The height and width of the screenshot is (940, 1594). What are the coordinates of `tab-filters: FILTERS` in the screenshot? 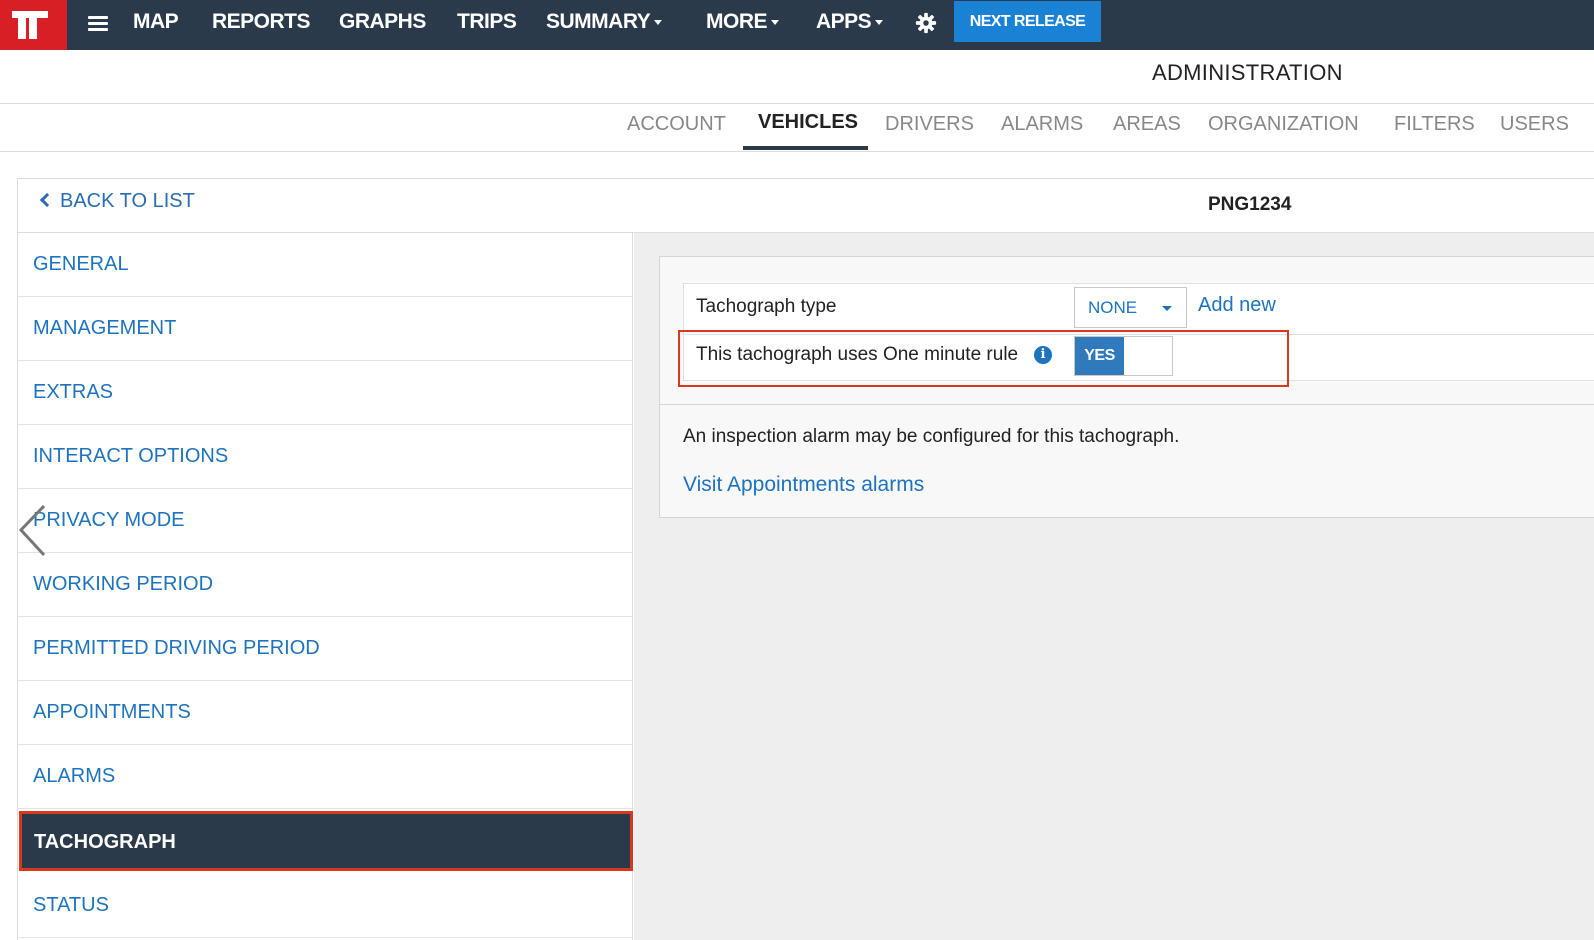 It's located at (1434, 124).